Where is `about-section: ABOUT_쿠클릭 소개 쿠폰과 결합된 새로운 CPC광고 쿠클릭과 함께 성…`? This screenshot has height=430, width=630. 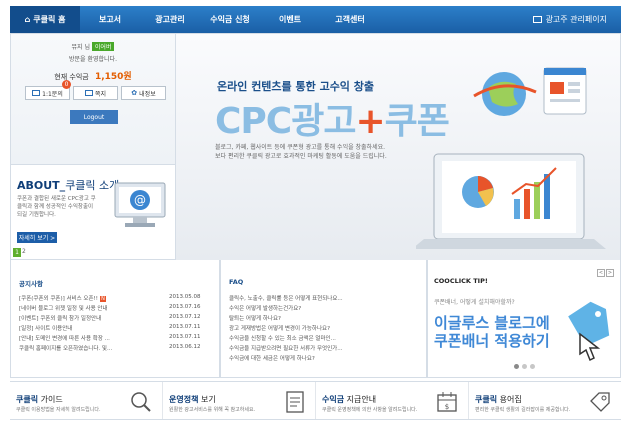 about-section: ABOUT_쿠클릭 소개 쿠폰과 결합된 새로운 CPC광고 쿠클릭과 함께 성… is located at coordinates (93, 212).